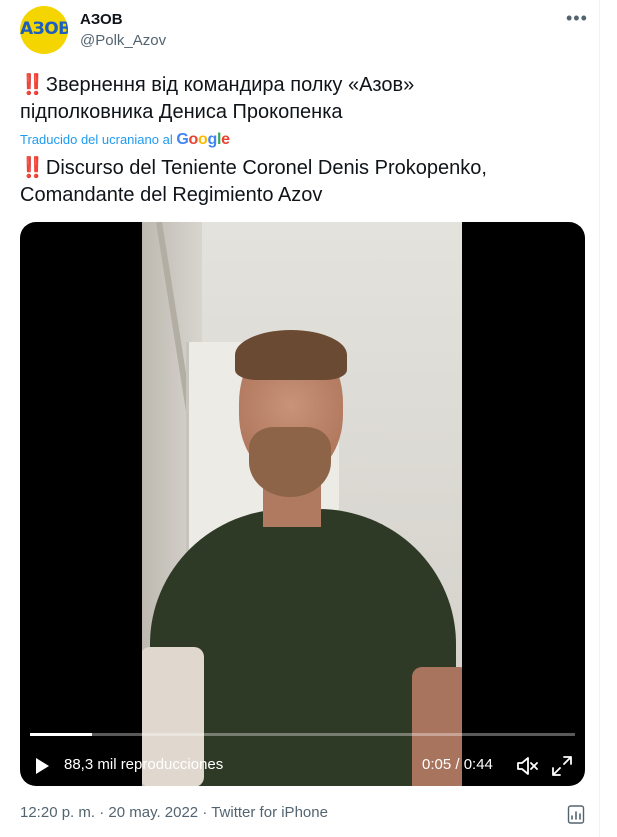 This screenshot has width=617, height=837. I want to click on view-count: 88,3 mil reproducciones, so click(144, 764).